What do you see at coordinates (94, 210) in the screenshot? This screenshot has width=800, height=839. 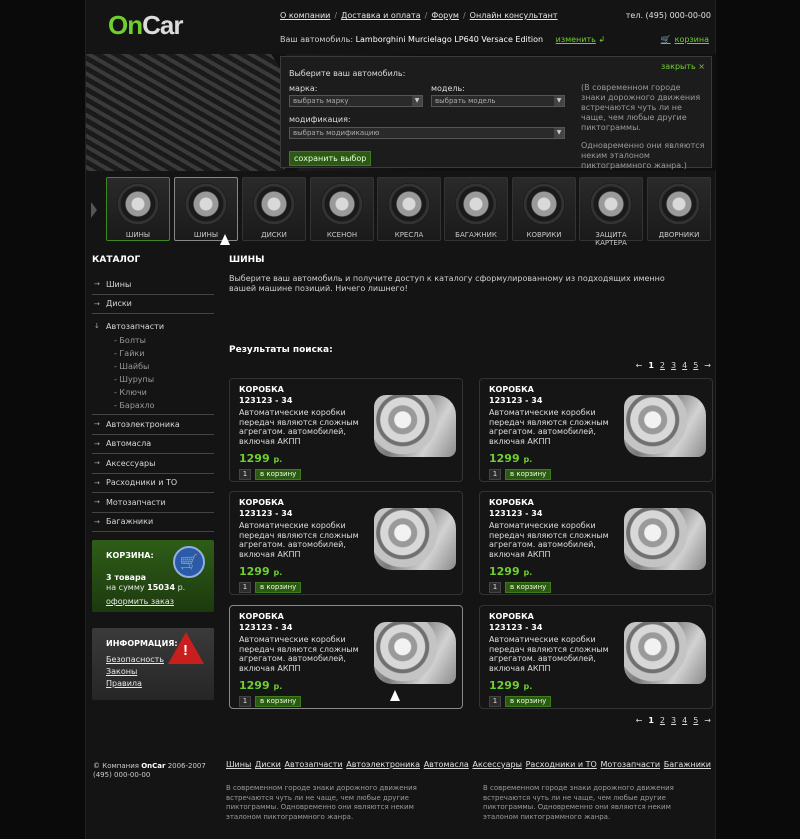 I see `scroll-left-icon` at bounding box center [94, 210].